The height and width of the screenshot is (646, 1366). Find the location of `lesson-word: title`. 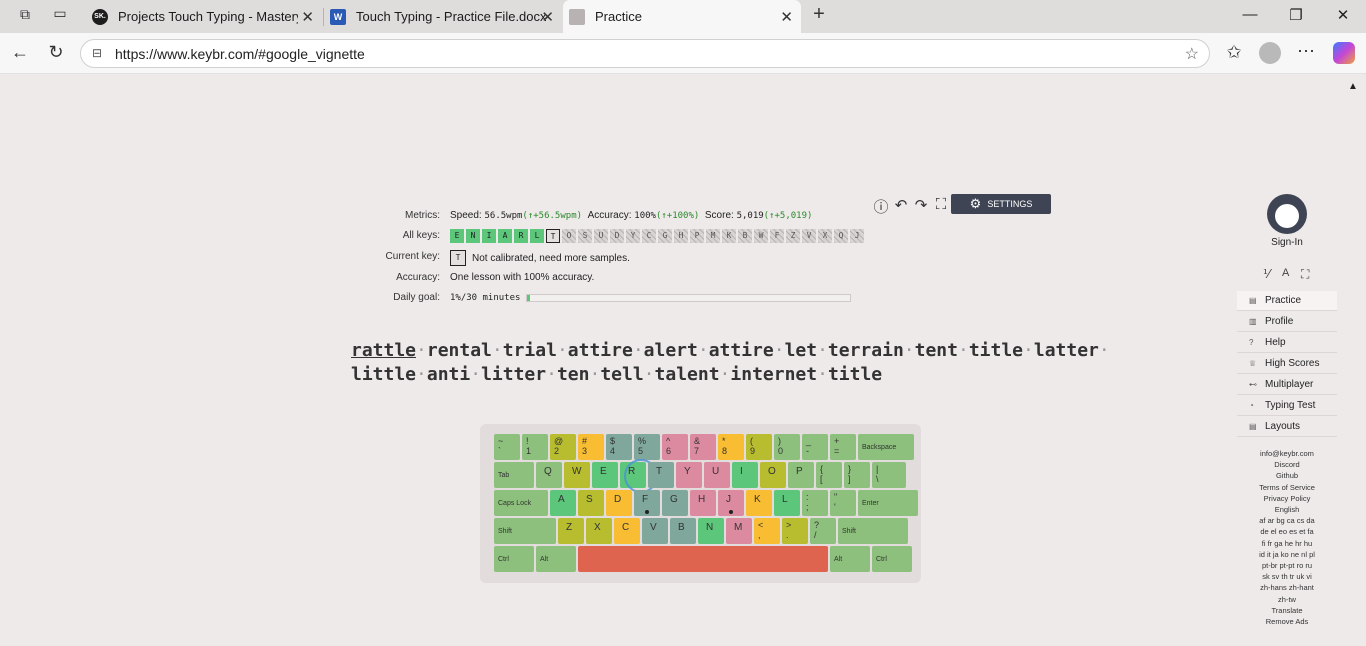

lesson-word: title is located at coordinates (855, 374).